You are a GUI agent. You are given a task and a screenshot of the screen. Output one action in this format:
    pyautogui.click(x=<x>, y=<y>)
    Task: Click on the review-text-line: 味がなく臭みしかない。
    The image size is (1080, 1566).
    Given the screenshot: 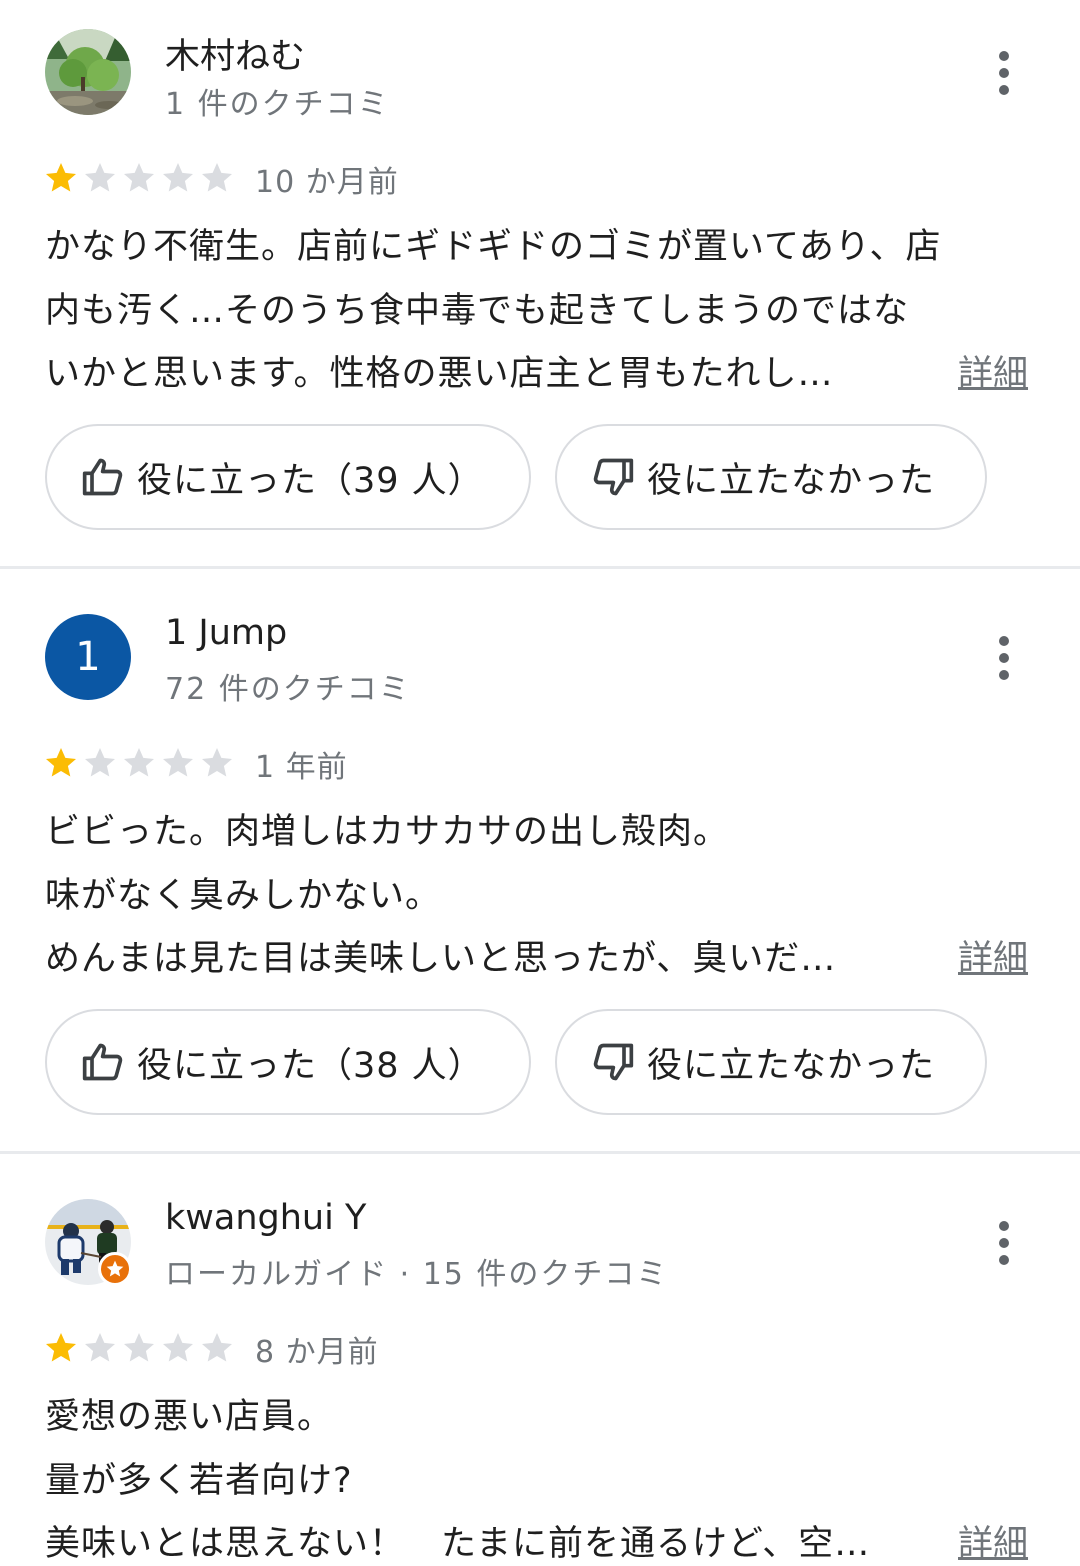 What is the action you would take?
    pyautogui.click(x=243, y=896)
    